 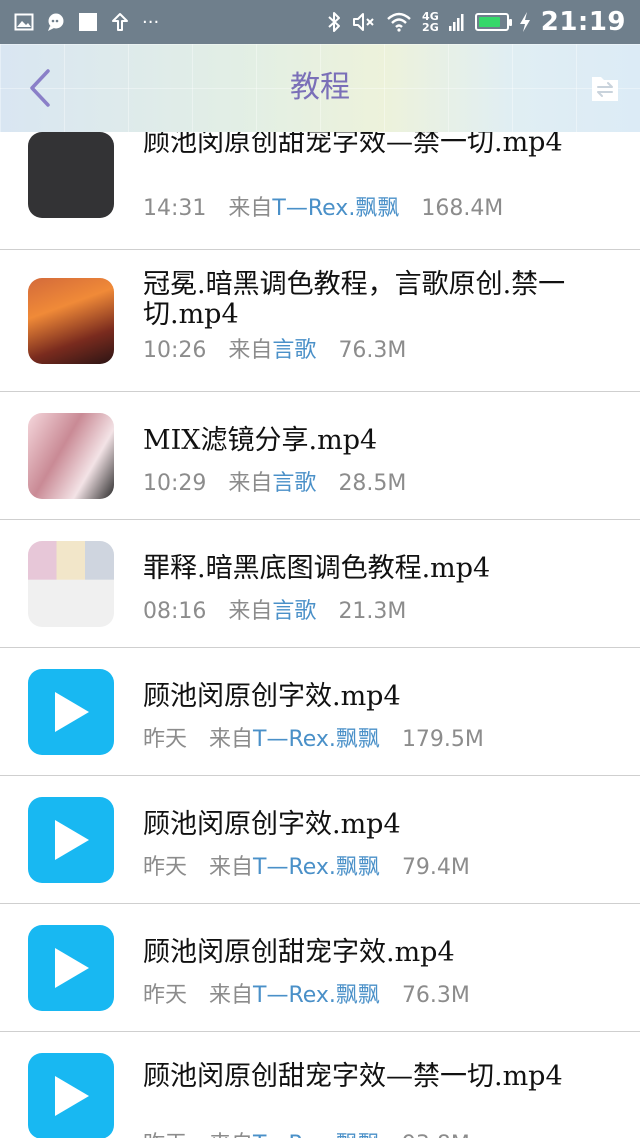 I want to click on mute-icon, so click(x=364, y=22).